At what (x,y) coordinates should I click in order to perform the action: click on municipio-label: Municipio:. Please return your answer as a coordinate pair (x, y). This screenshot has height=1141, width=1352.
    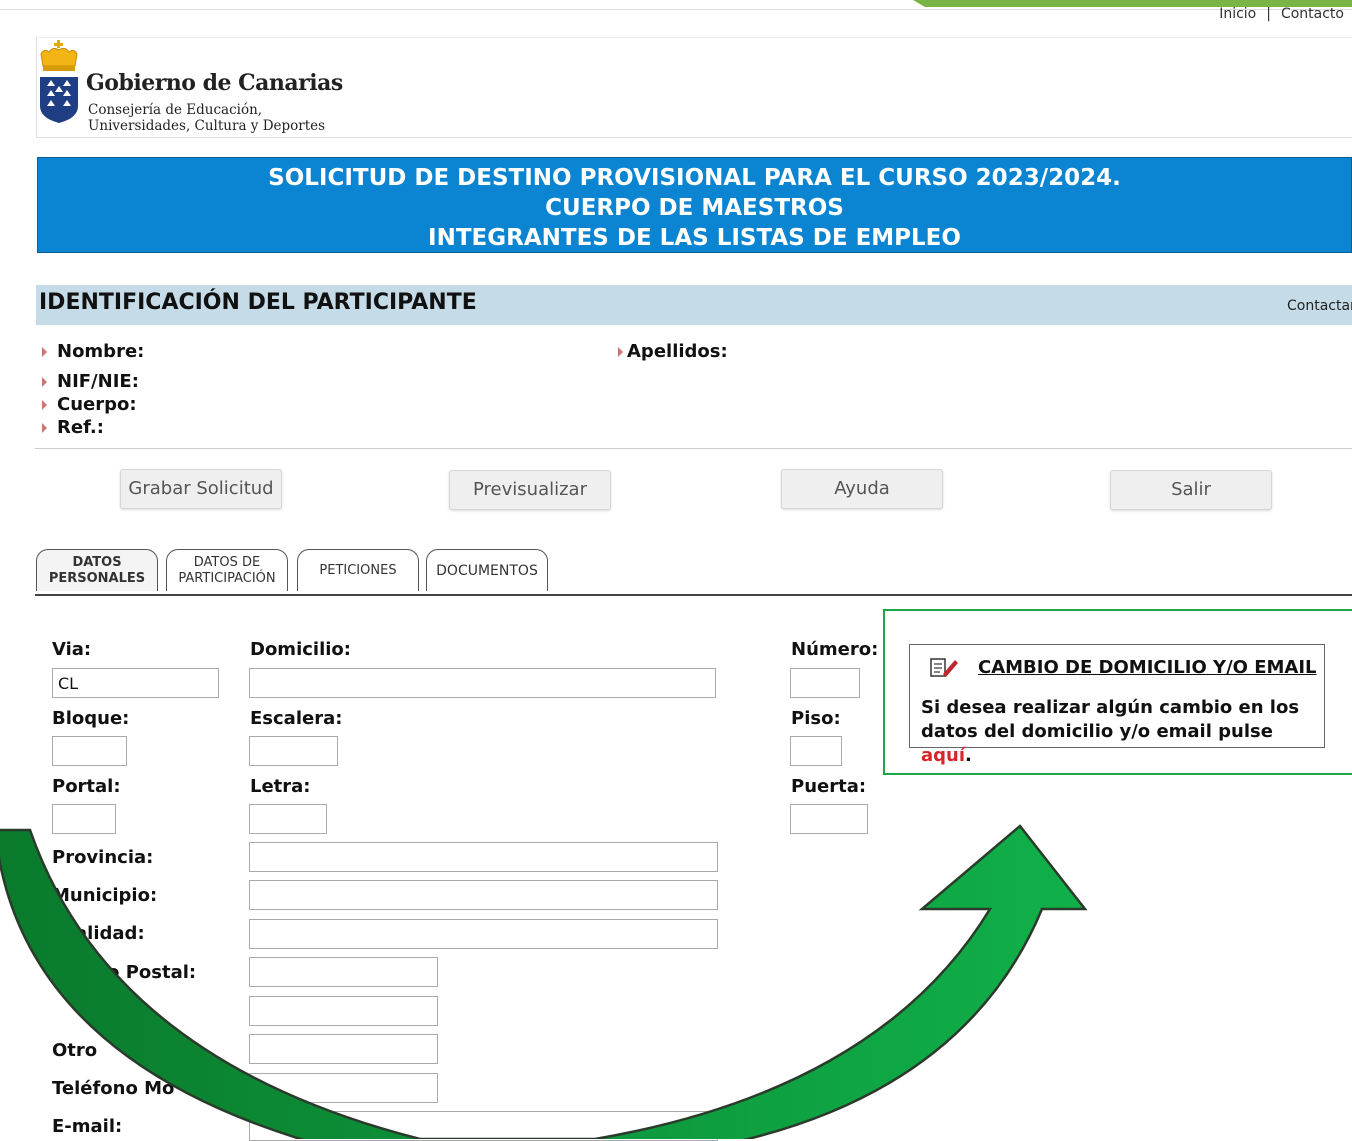
    Looking at the image, I should click on (105, 895).